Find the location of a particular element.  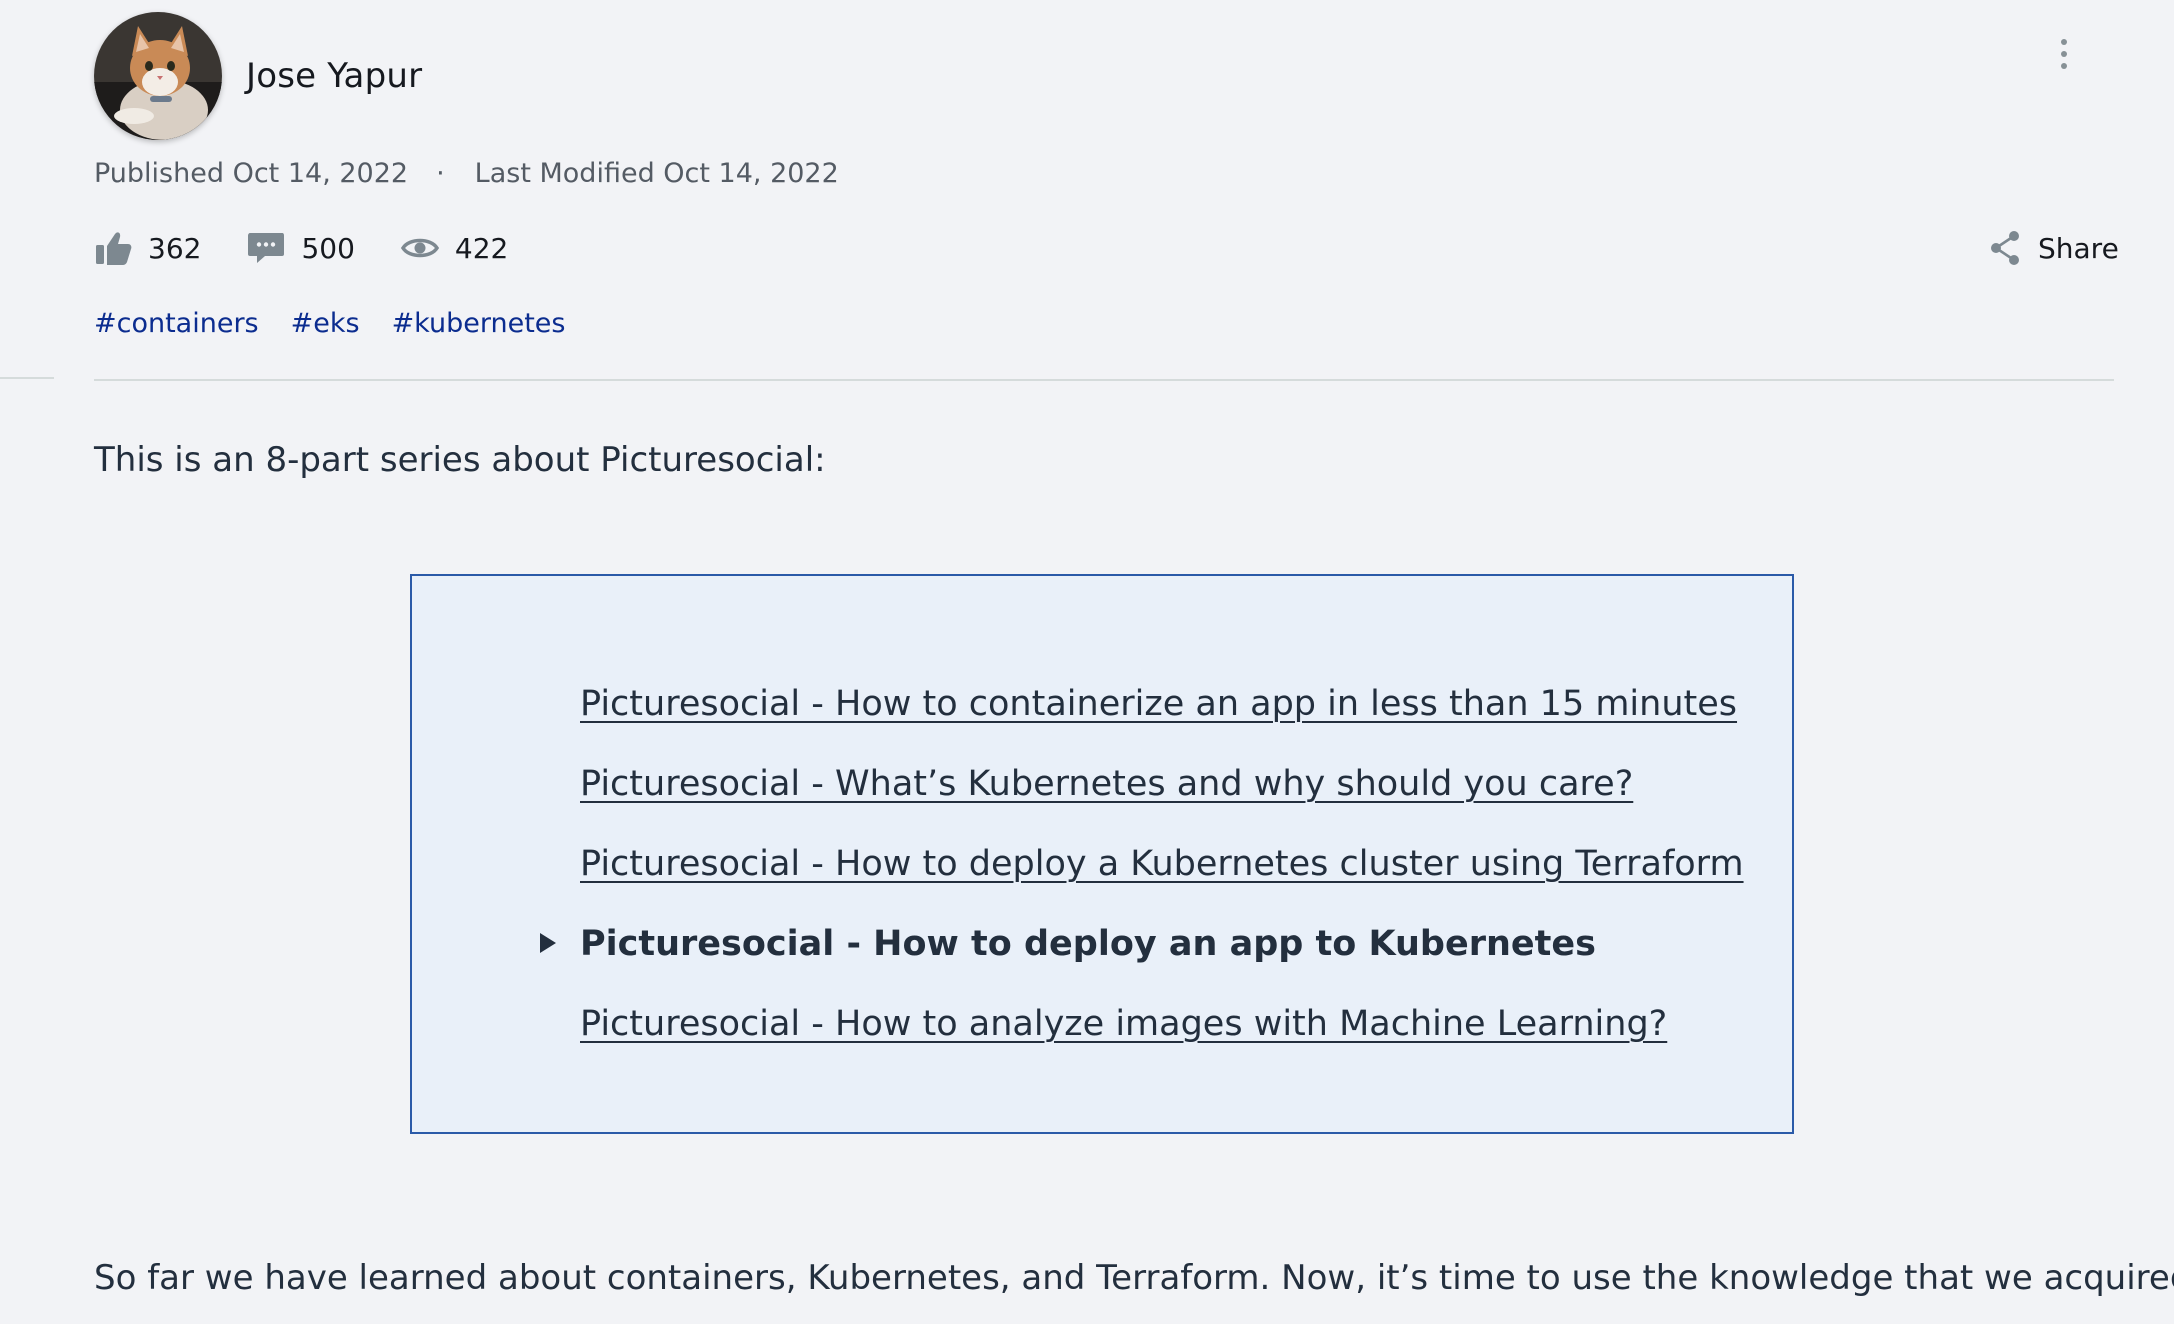

tag-link-eks: #eks is located at coordinates (325, 323).